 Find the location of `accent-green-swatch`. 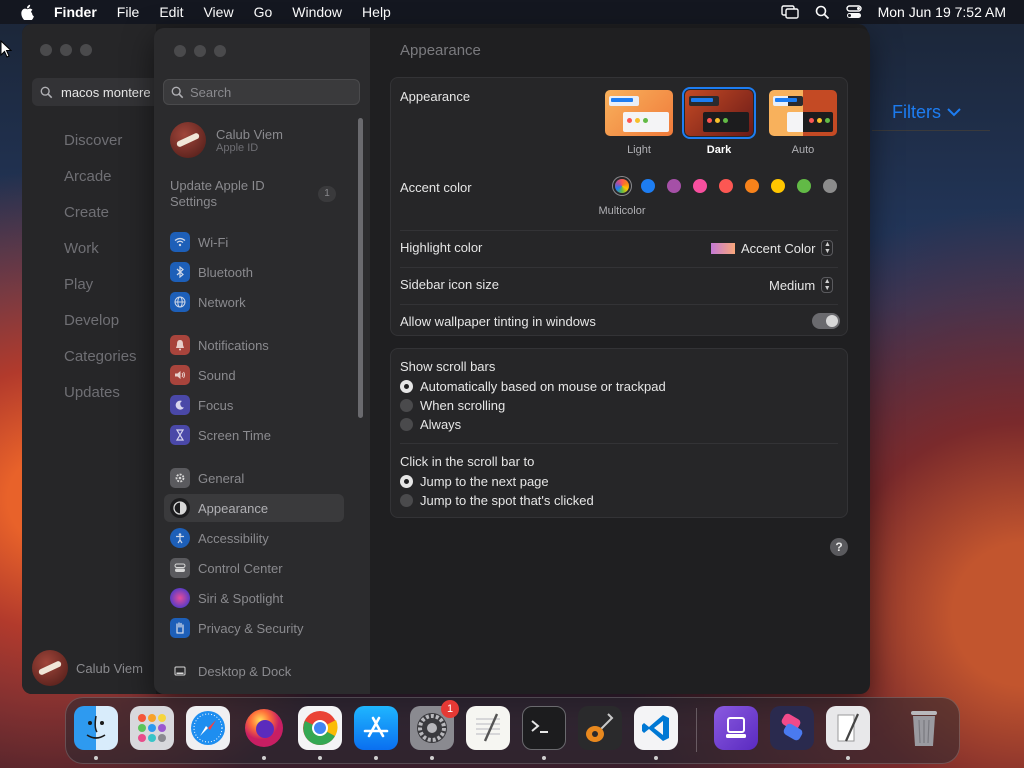

accent-green-swatch is located at coordinates (804, 186).